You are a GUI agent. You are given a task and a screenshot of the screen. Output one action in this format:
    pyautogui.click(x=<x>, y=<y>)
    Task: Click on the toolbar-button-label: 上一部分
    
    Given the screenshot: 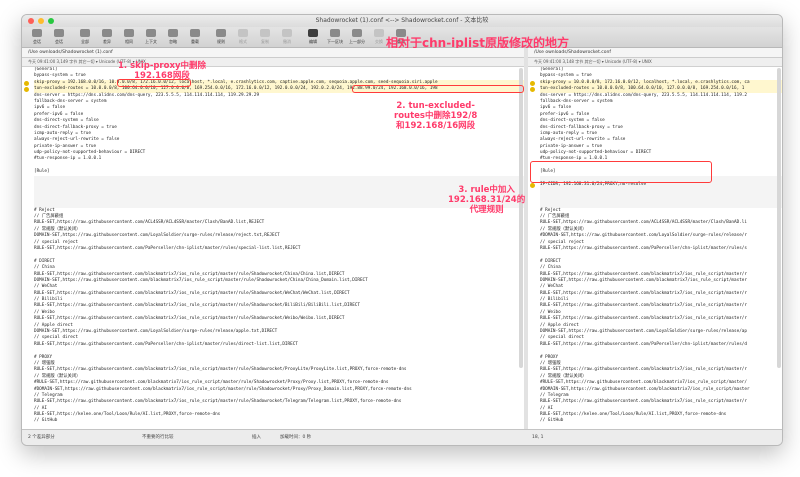 What is the action you would take?
    pyautogui.click(x=357, y=41)
    